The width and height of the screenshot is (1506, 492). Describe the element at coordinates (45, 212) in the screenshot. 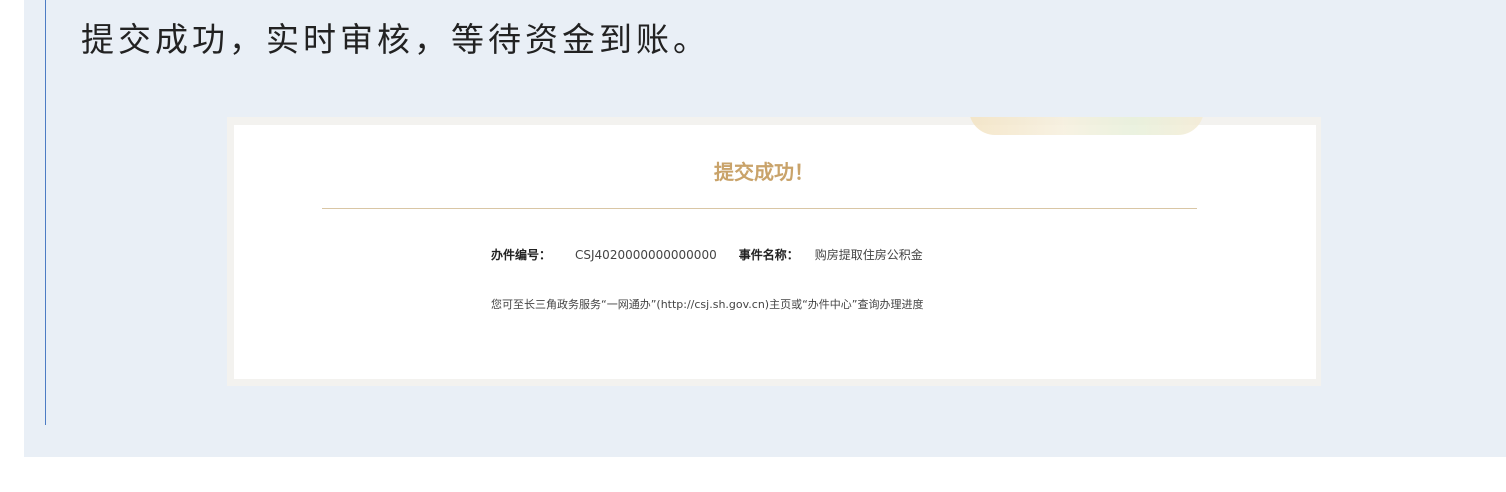

I see `accent-line` at that location.